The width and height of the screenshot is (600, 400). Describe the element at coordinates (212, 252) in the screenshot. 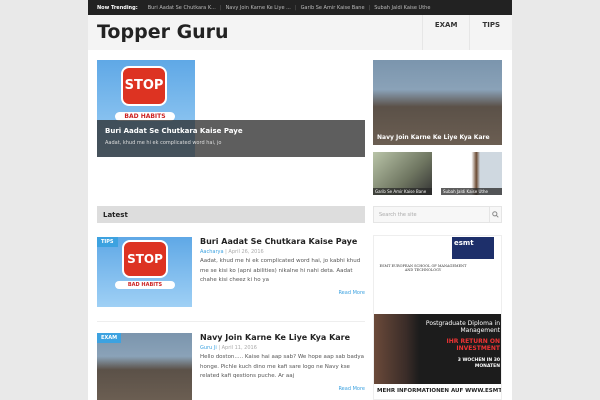

I see `post-author: Aacharya` at that location.